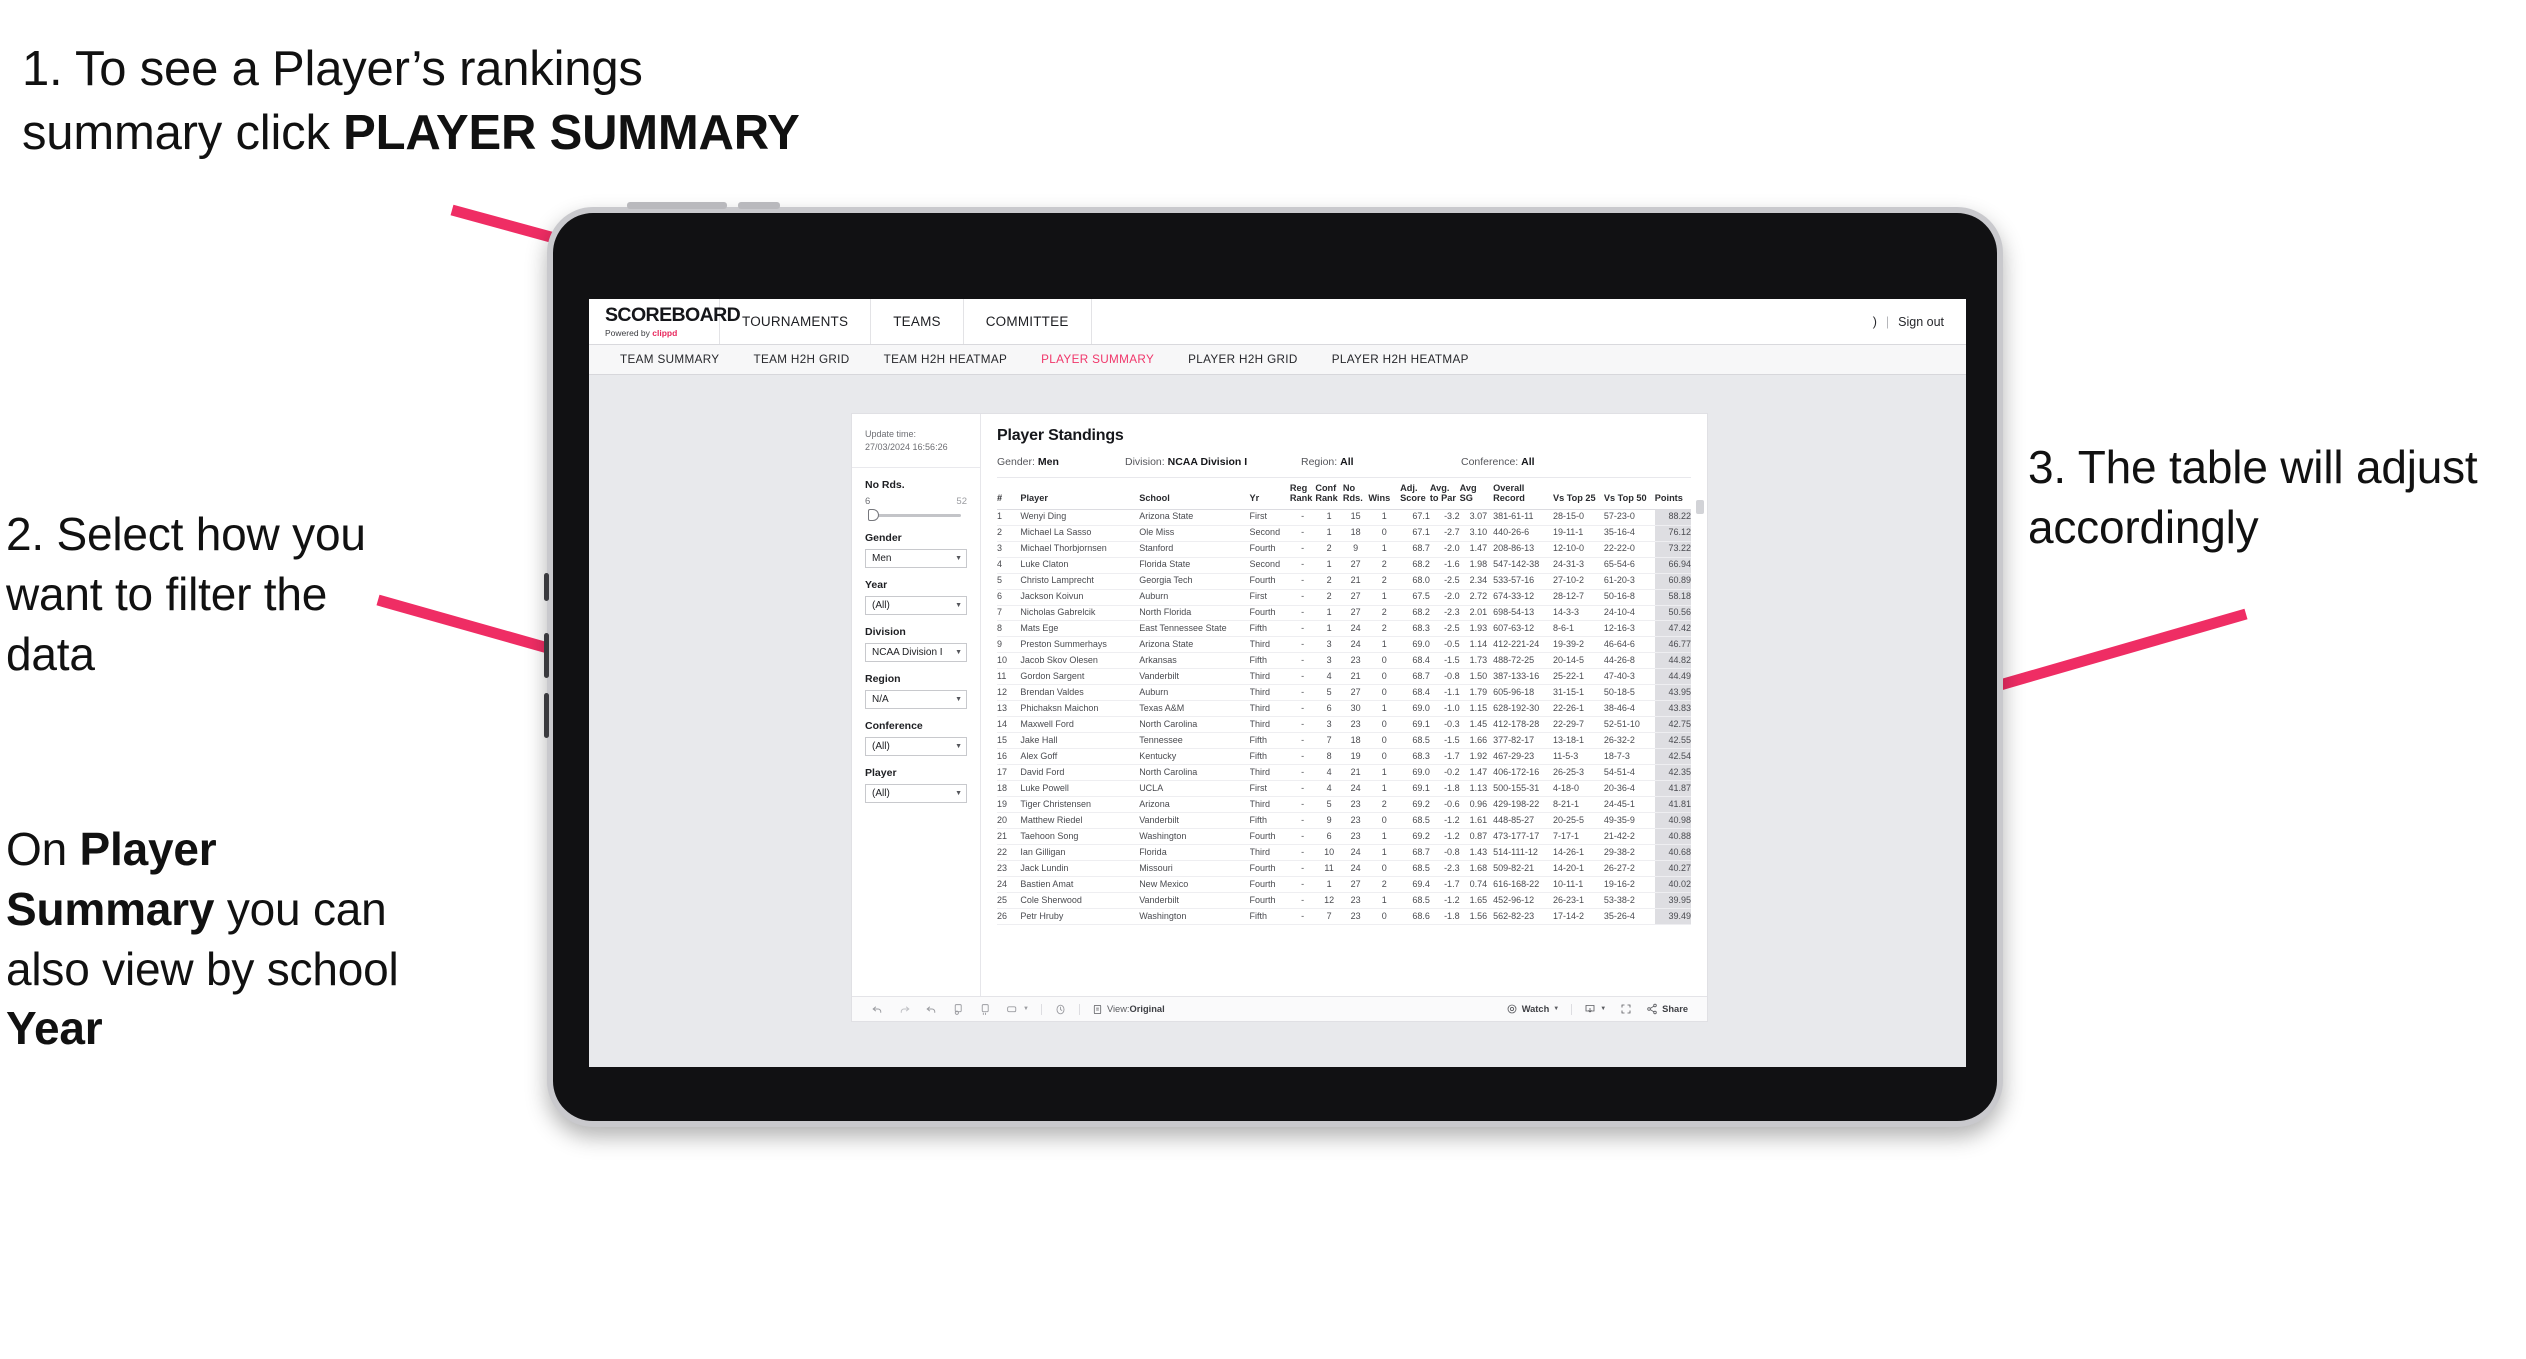  Describe the element at coordinates (796, 321) in the screenshot. I see `nav-tournaments: TOURNAMENTS` at that location.